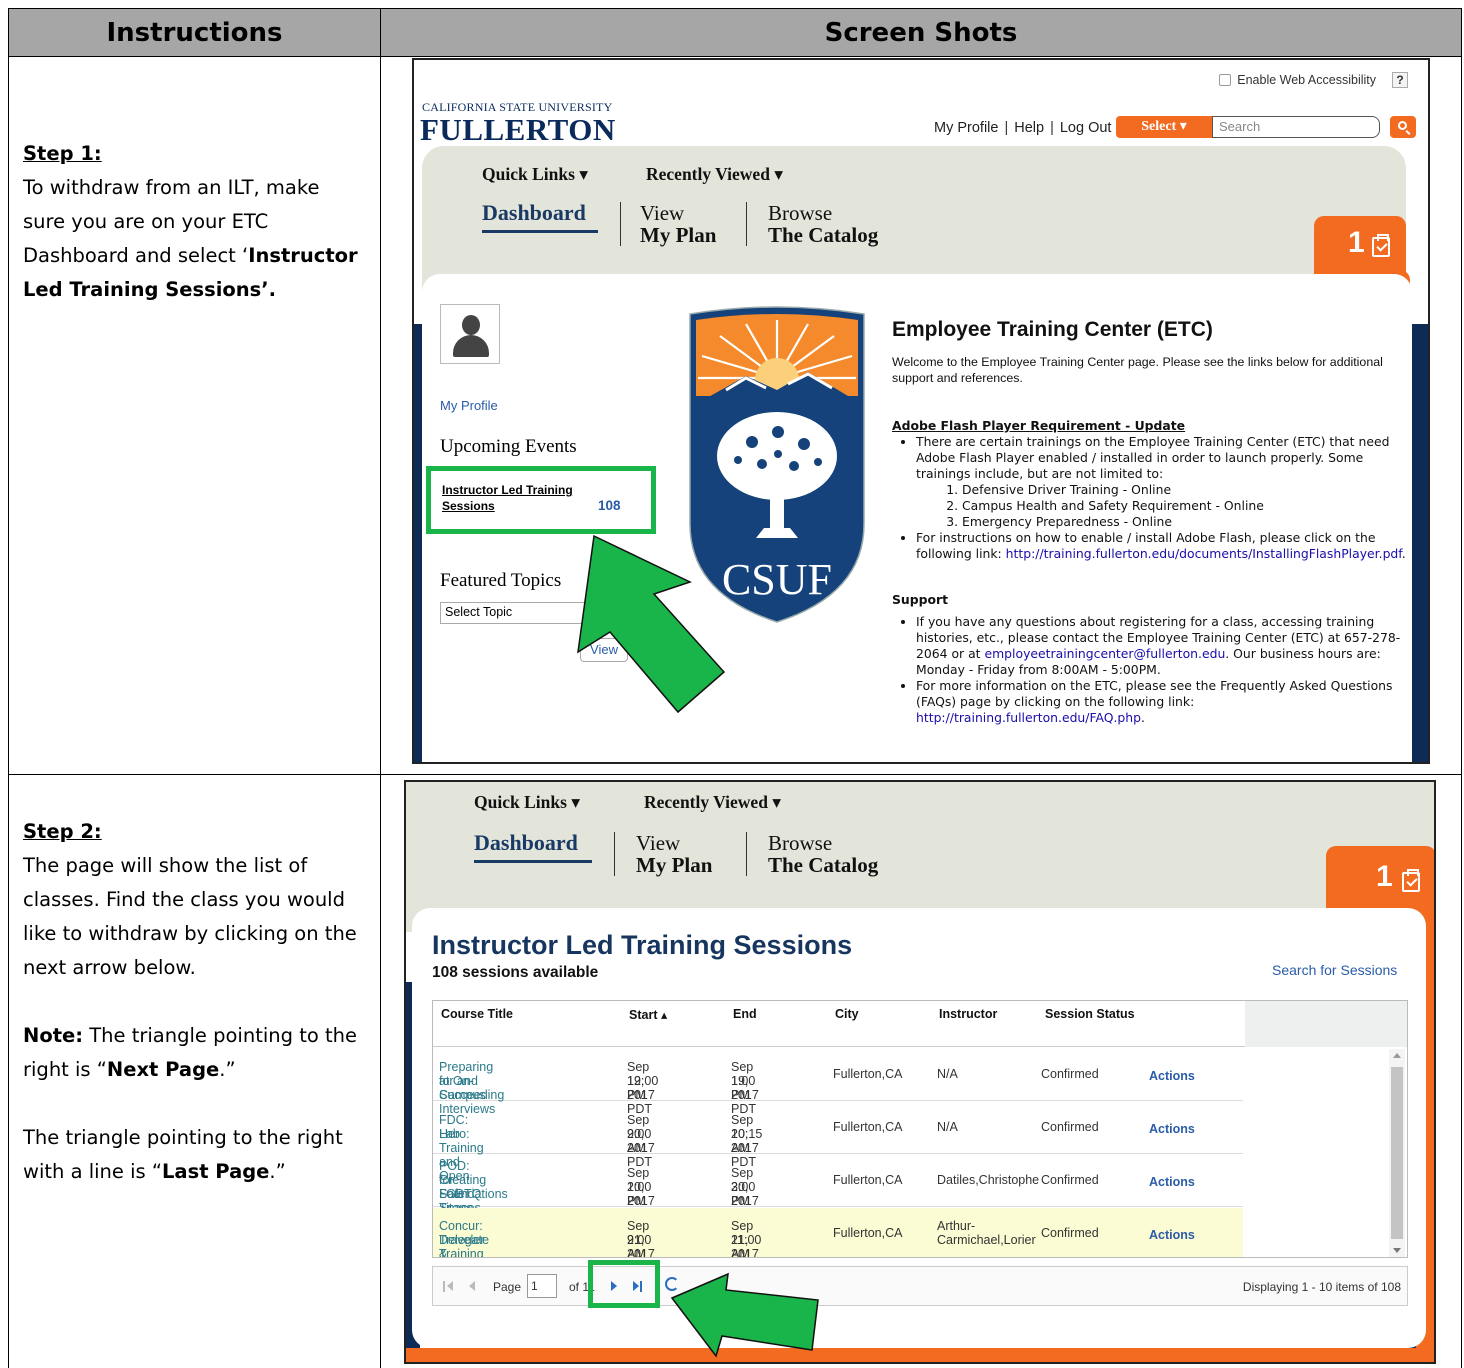 This screenshot has width=1464, height=1368. I want to click on search-input: Search, so click(1296, 127).